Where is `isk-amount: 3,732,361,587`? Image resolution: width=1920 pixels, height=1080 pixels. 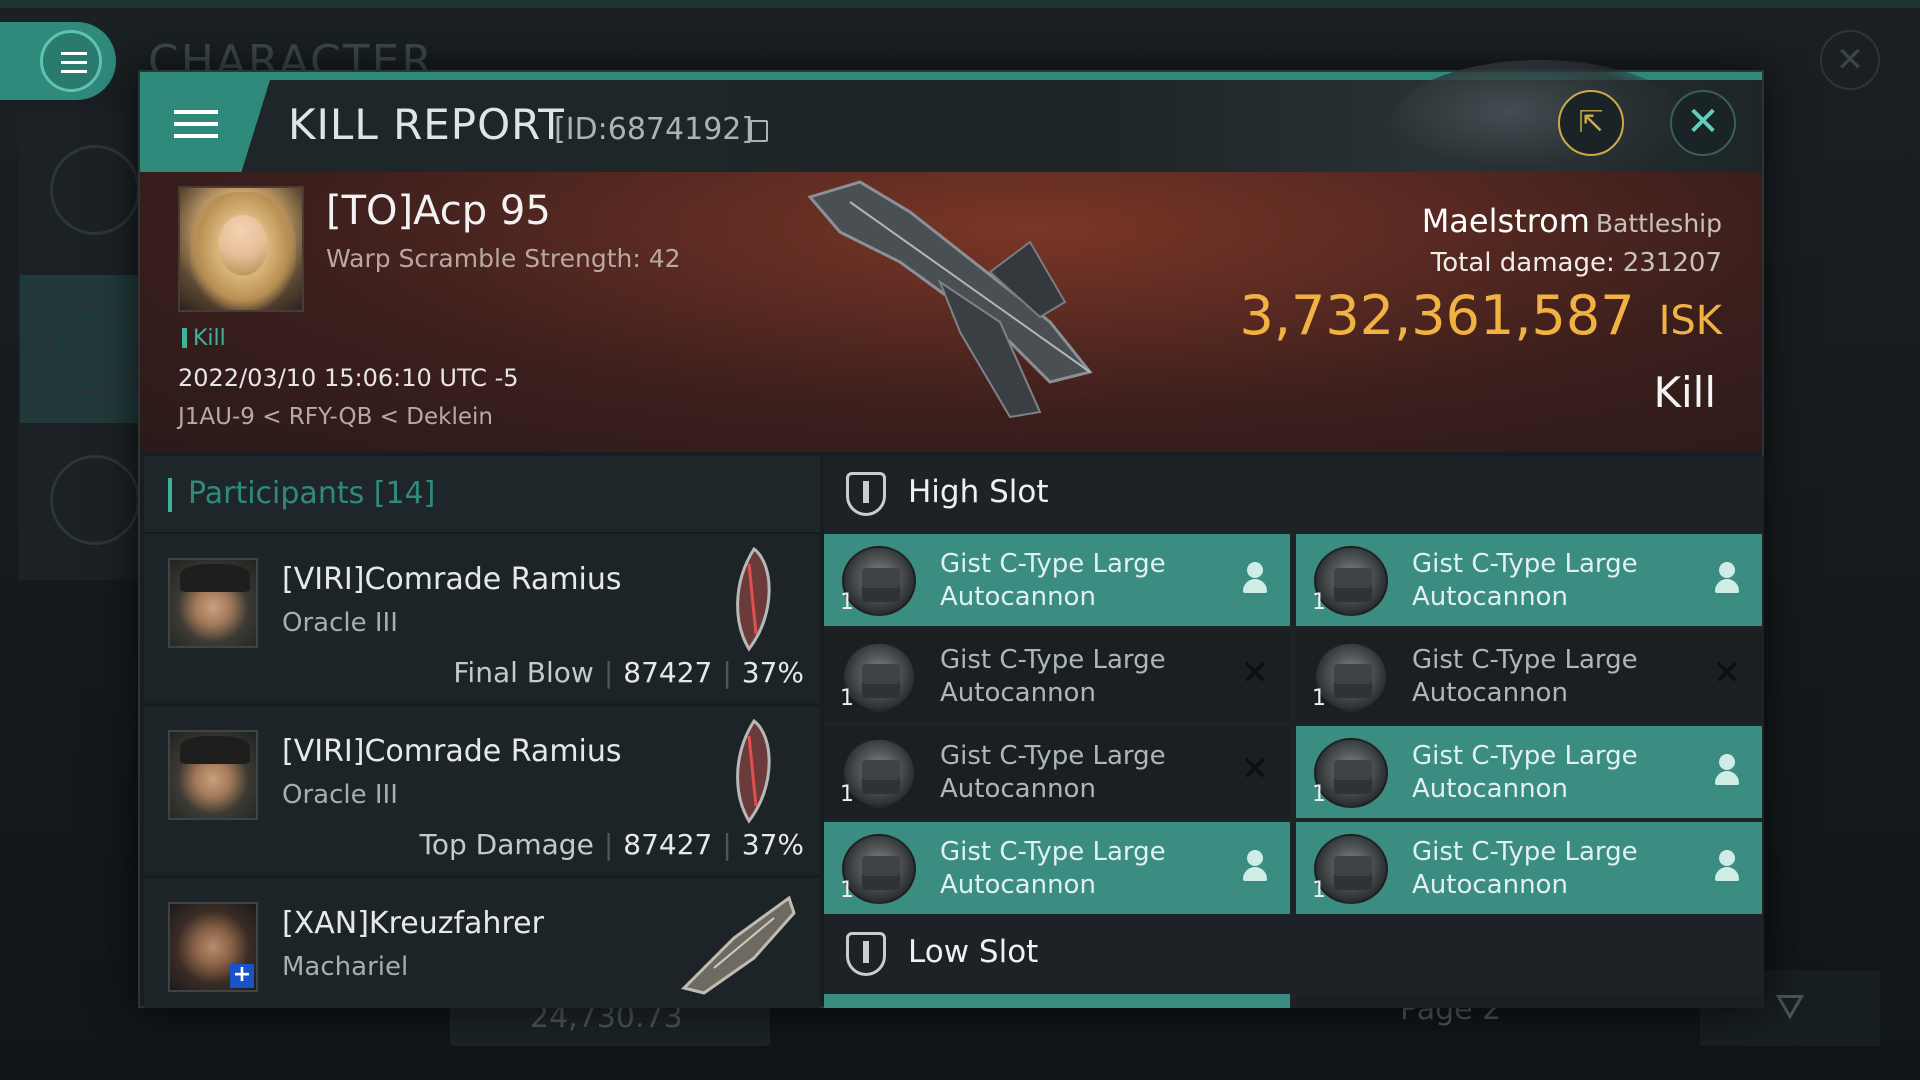 isk-amount: 3,732,361,587 is located at coordinates (1437, 315).